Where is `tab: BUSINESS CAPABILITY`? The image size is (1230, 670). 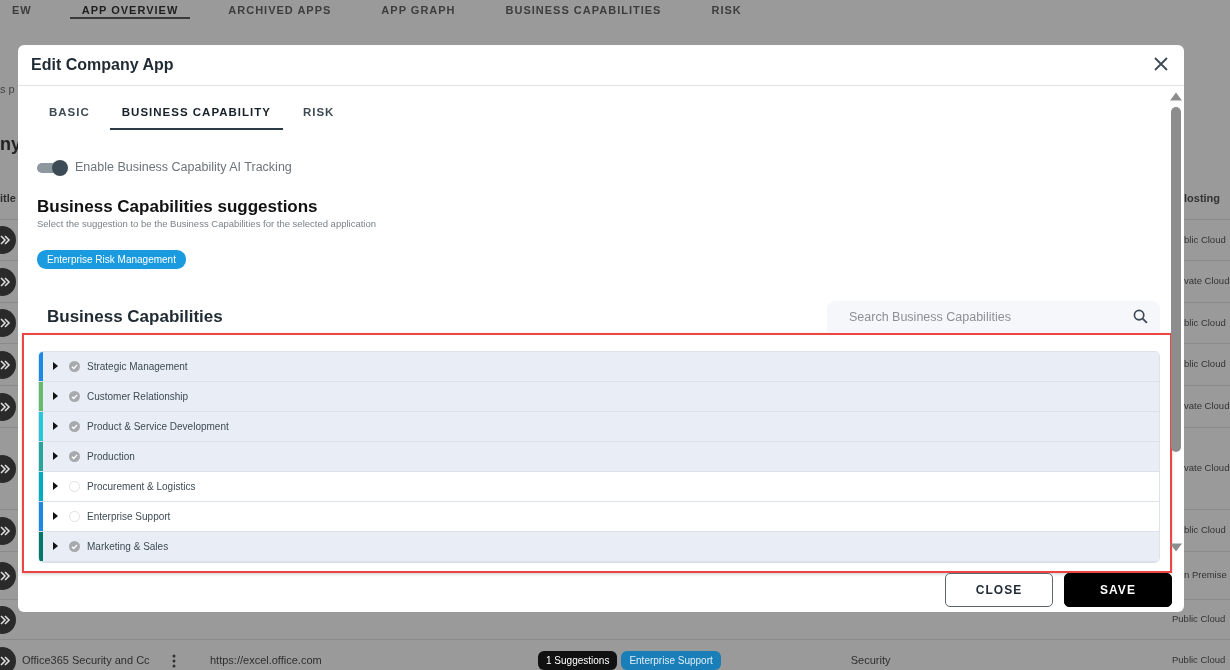
tab: BUSINESS CAPABILITY is located at coordinates (196, 113).